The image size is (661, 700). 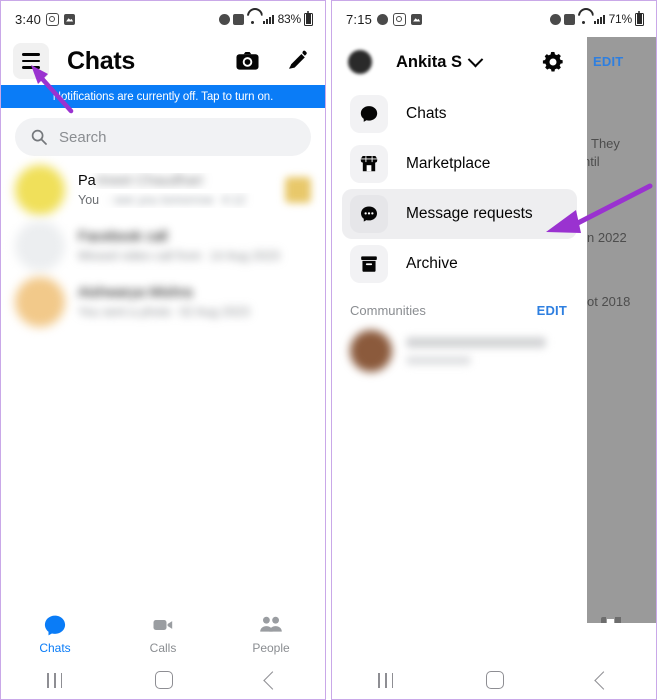 I want to click on drawer-item-message-requests: Message requests, so click(x=459, y=214).